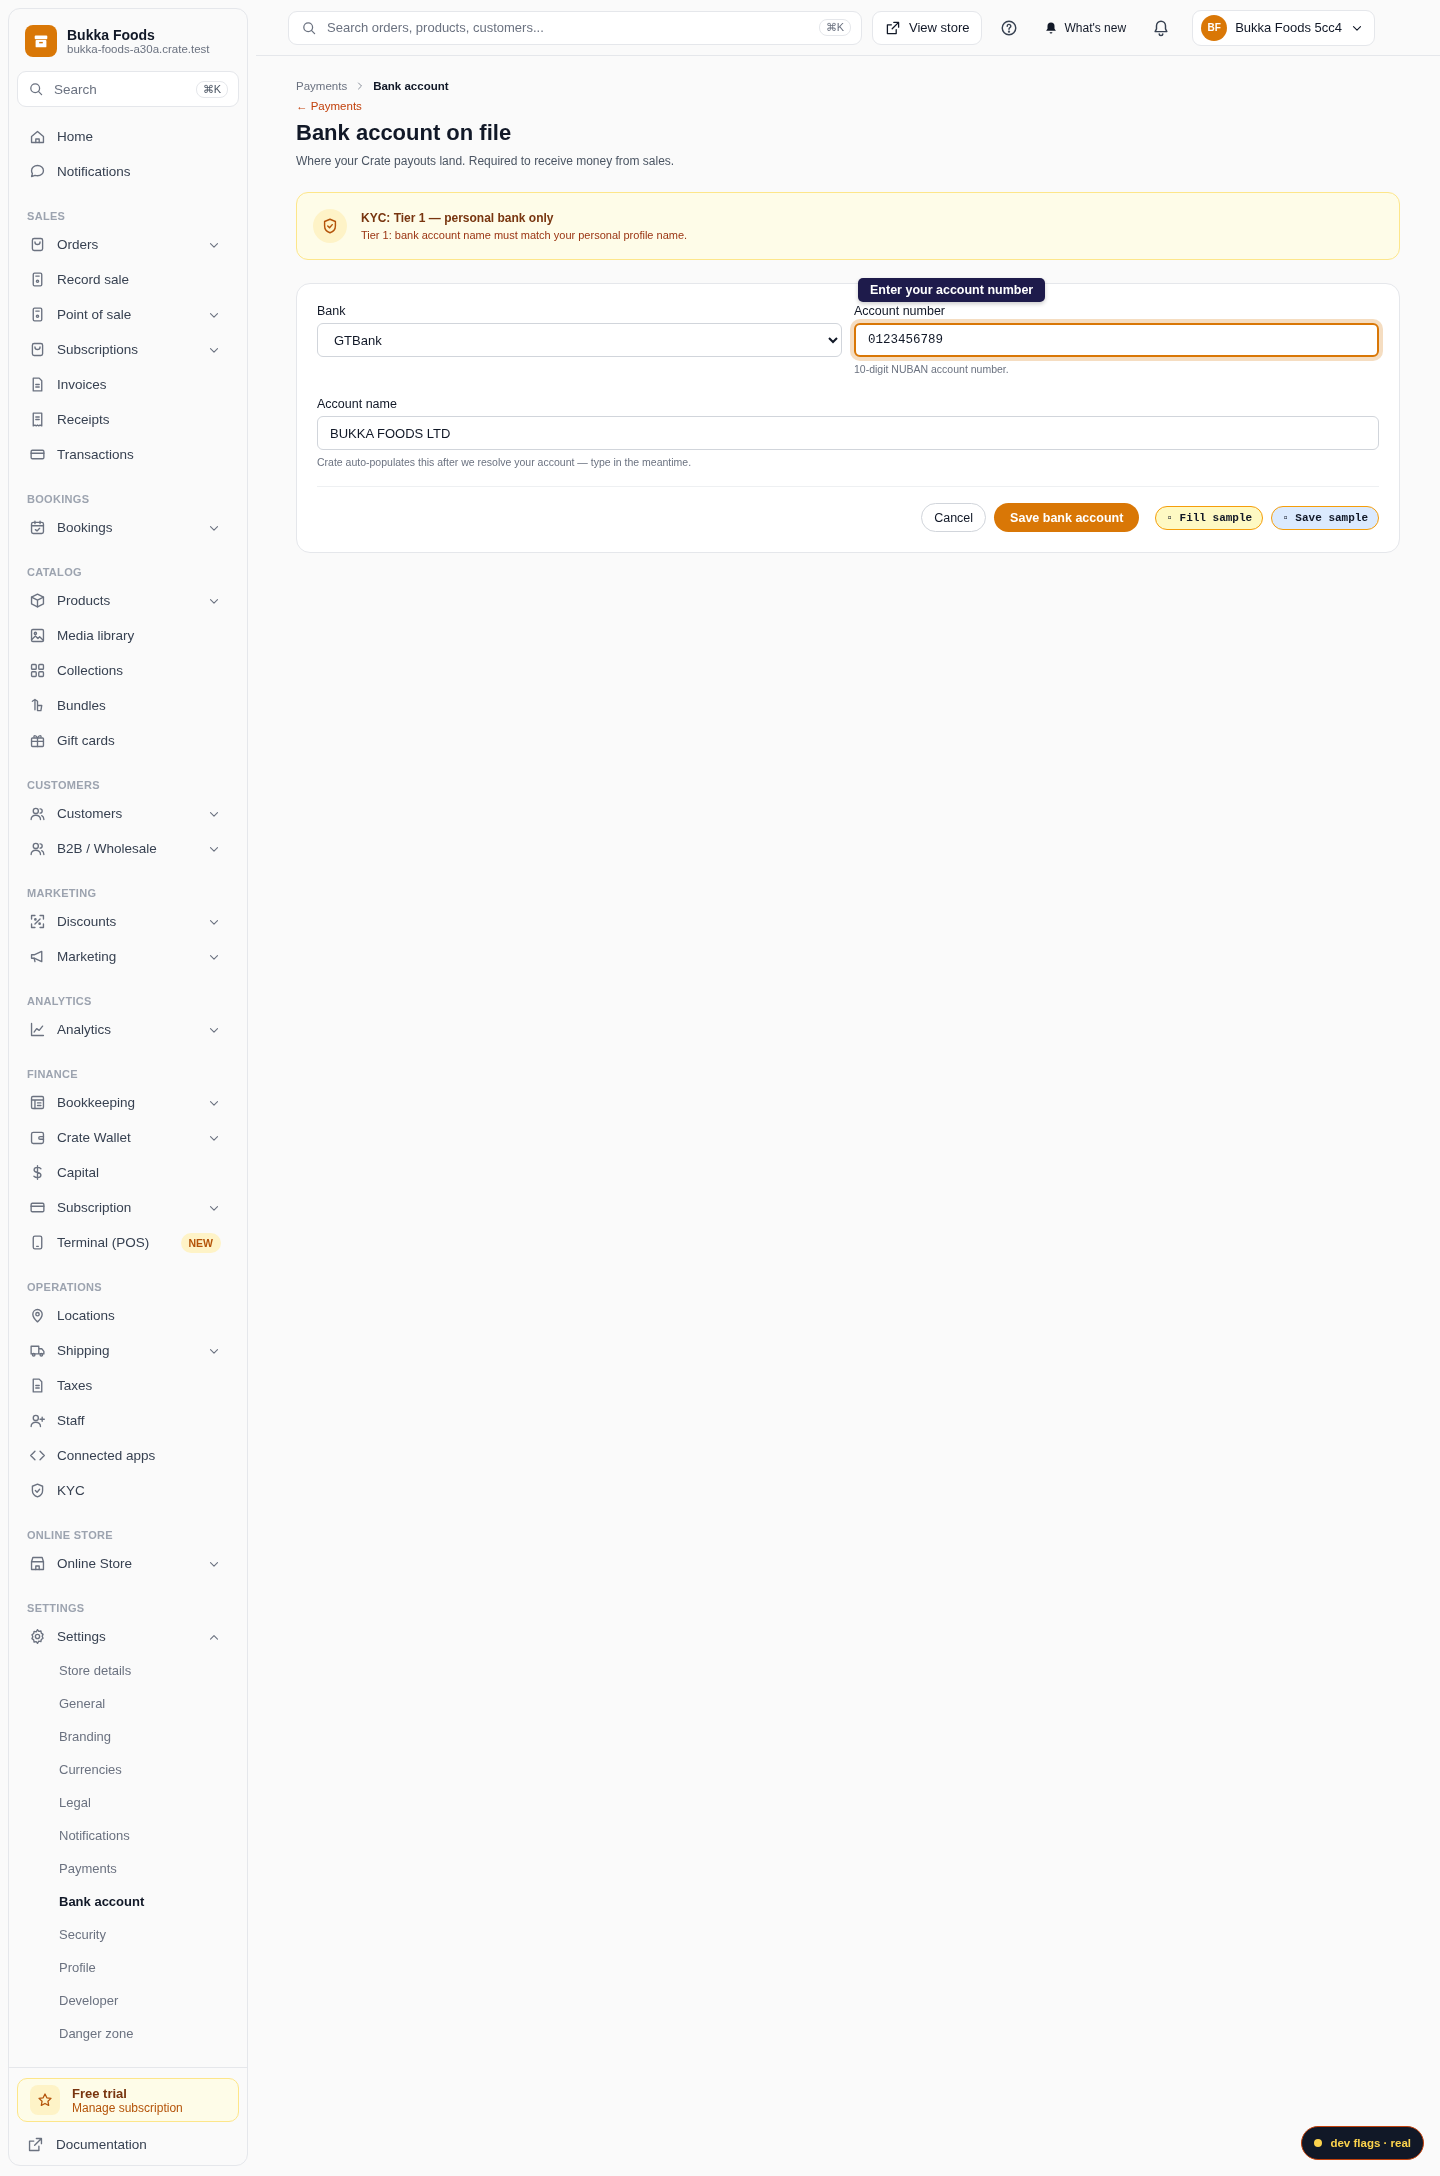  I want to click on free-trial-card: Free trial Manage subscription, so click(128, 2100).